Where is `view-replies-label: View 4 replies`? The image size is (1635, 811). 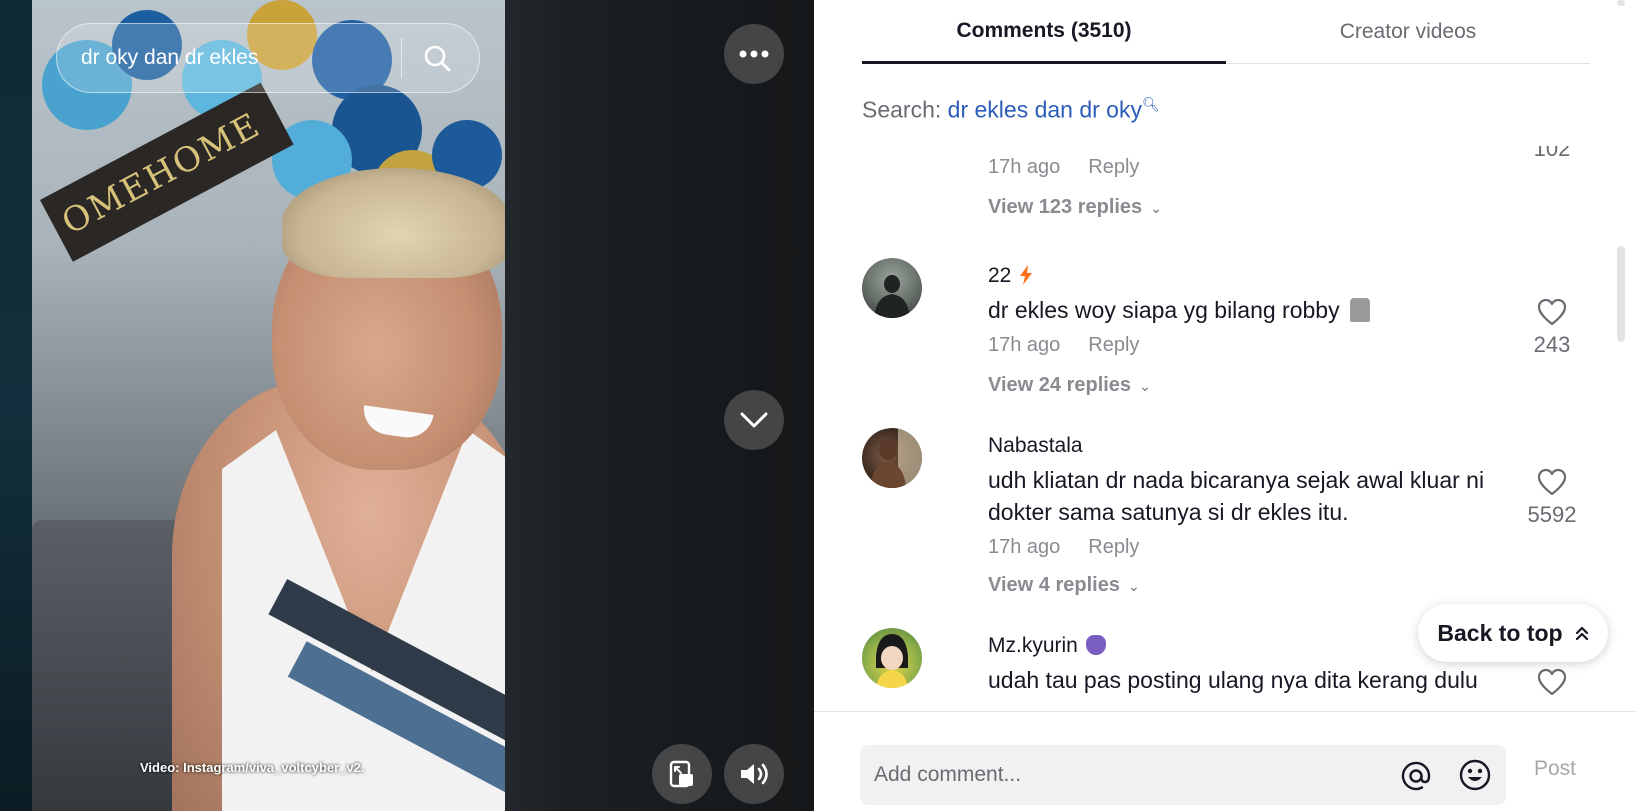
view-replies-label: View 4 replies is located at coordinates (1054, 585).